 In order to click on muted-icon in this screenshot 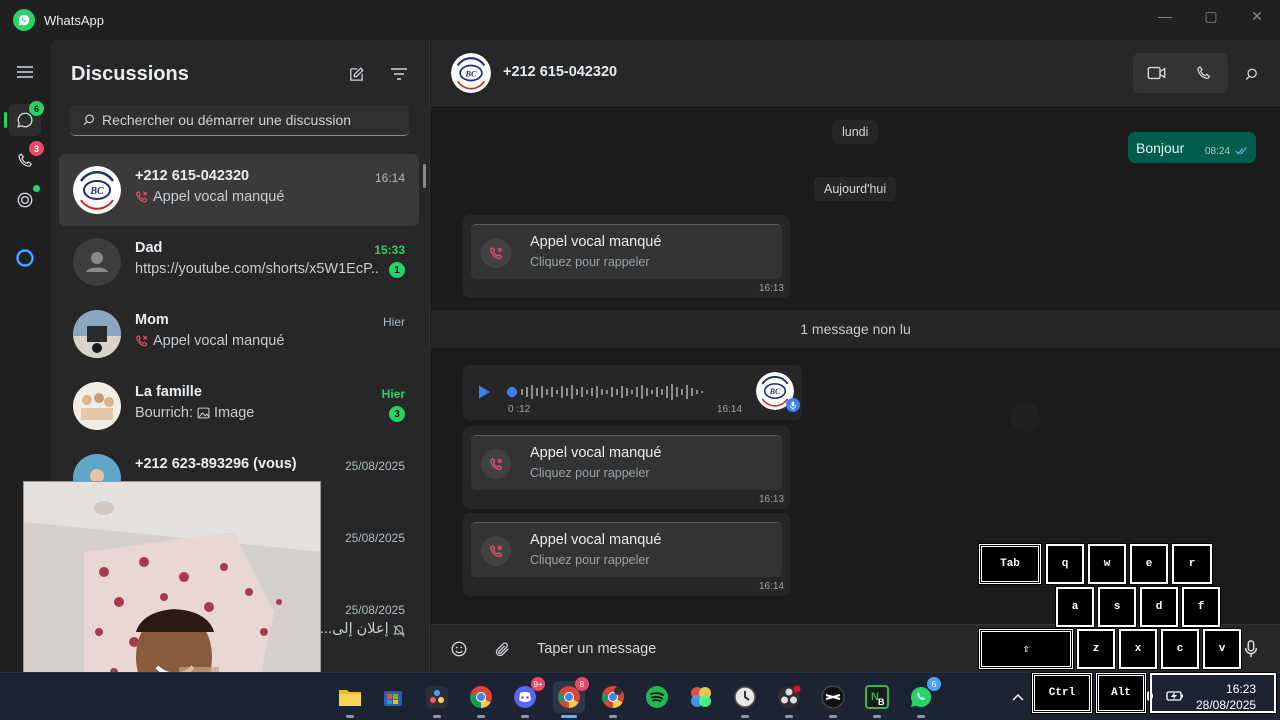, I will do `click(399, 631)`.